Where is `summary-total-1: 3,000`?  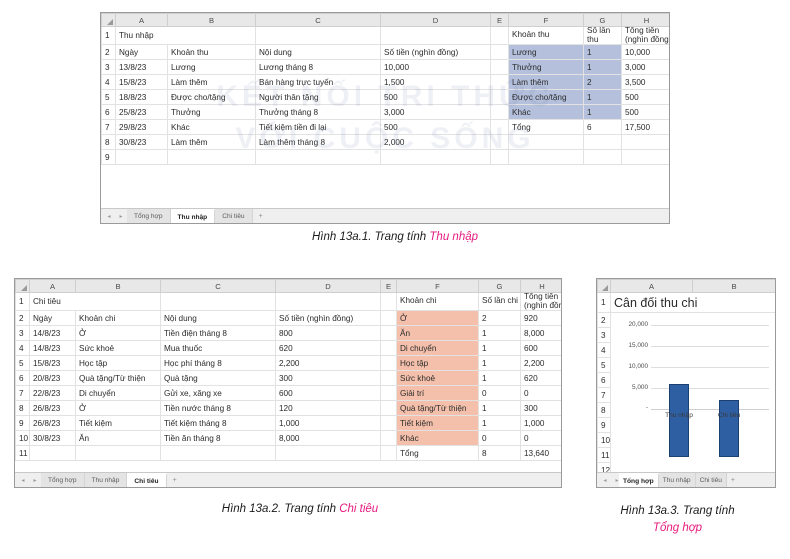
summary-total-1: 3,000 is located at coordinates (645, 67).